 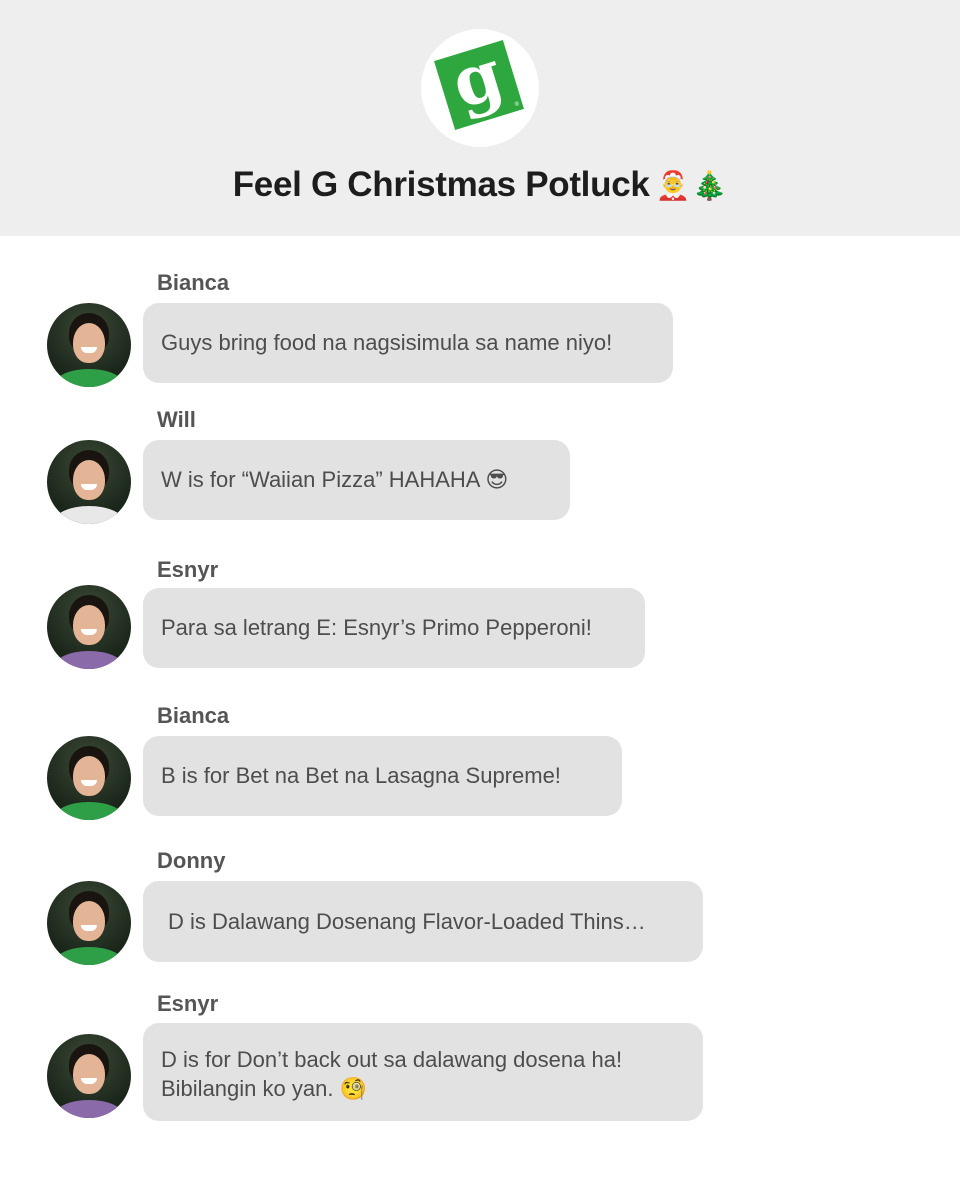 What do you see at coordinates (673, 185) in the screenshot?
I see `mrs-claus-emoji-icon: 🤶` at bounding box center [673, 185].